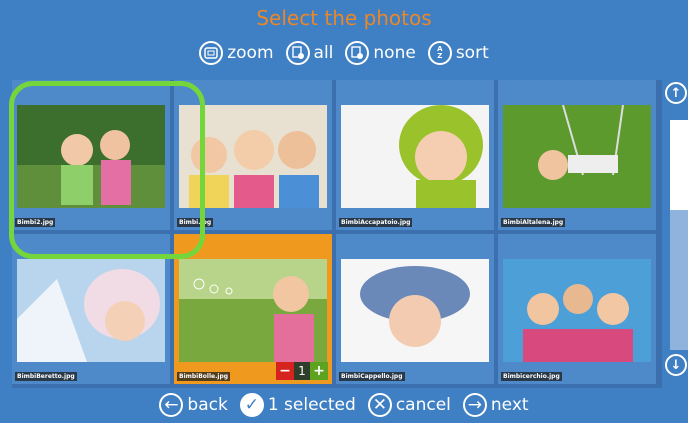 This screenshot has width=688, height=423. What do you see at coordinates (195, 222) in the screenshot?
I see `photo-filename: Bimbi.jpg` at bounding box center [195, 222].